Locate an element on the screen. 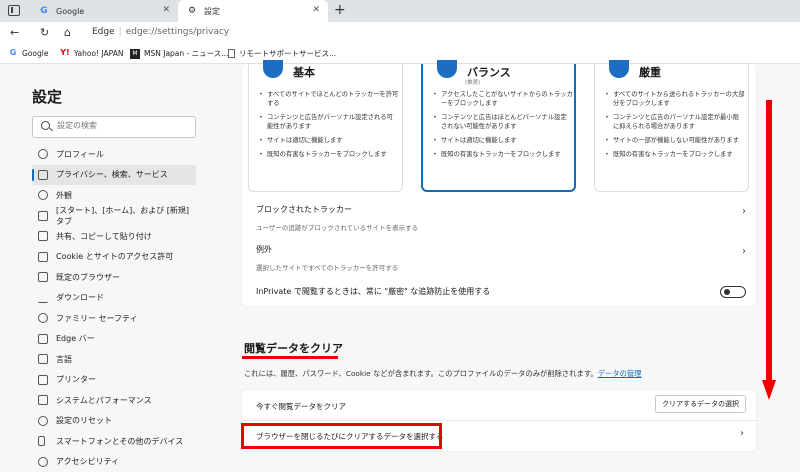  inprivate-strict-toggle is located at coordinates (733, 292).